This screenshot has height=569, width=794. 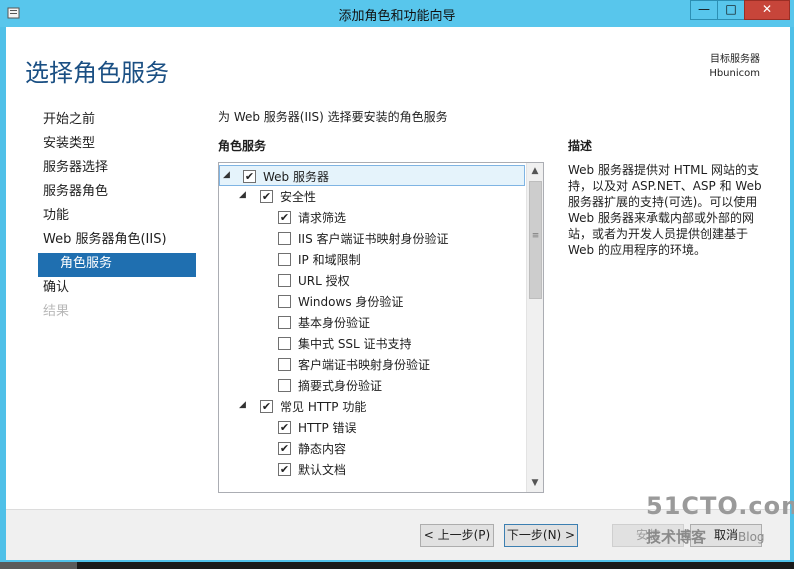 What do you see at coordinates (284, 217) in the screenshot?
I see `checkbox-request-filtering: ✔` at bounding box center [284, 217].